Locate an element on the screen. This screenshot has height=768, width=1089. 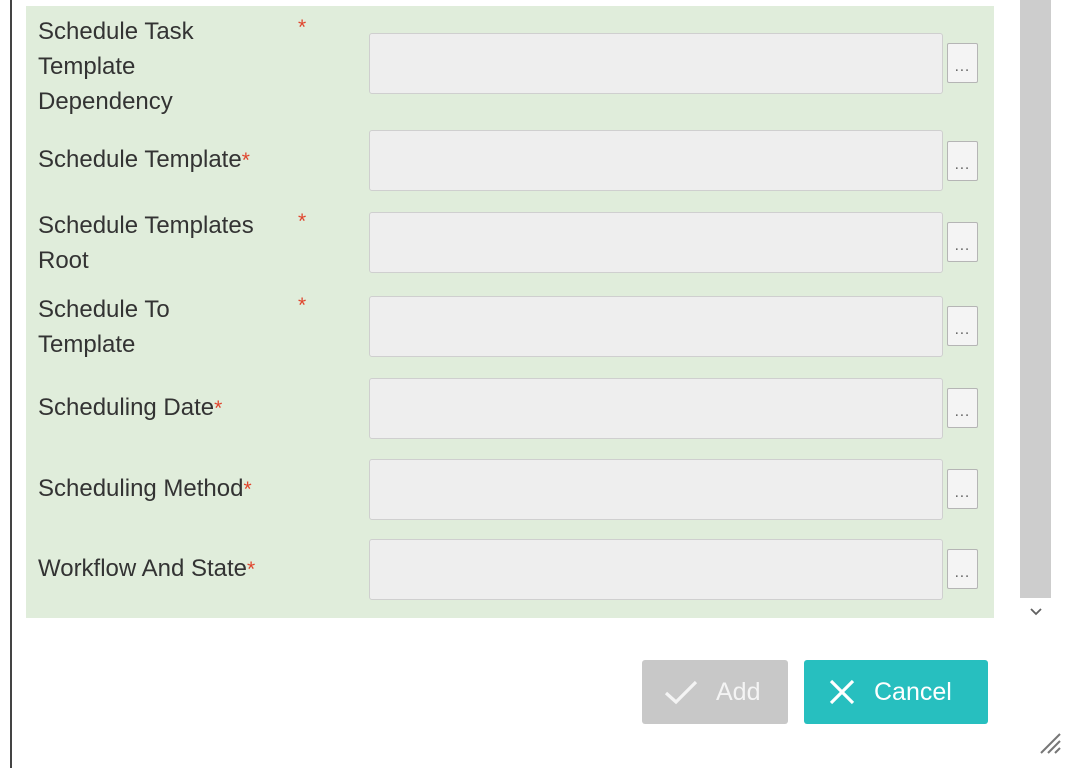
field-label: Scheduling Method* is located at coordinates (163, 489).